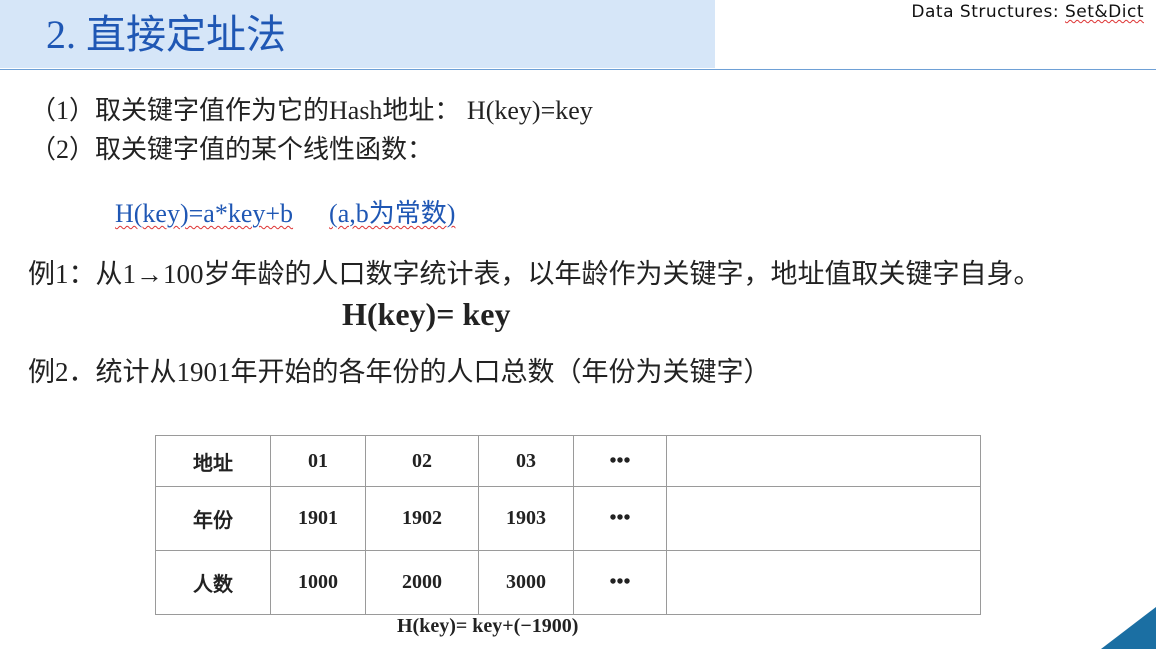 The height and width of the screenshot is (649, 1156). What do you see at coordinates (232, 149) in the screenshot?
I see `point-2: （2）取关键字值的某个线性函数：` at bounding box center [232, 149].